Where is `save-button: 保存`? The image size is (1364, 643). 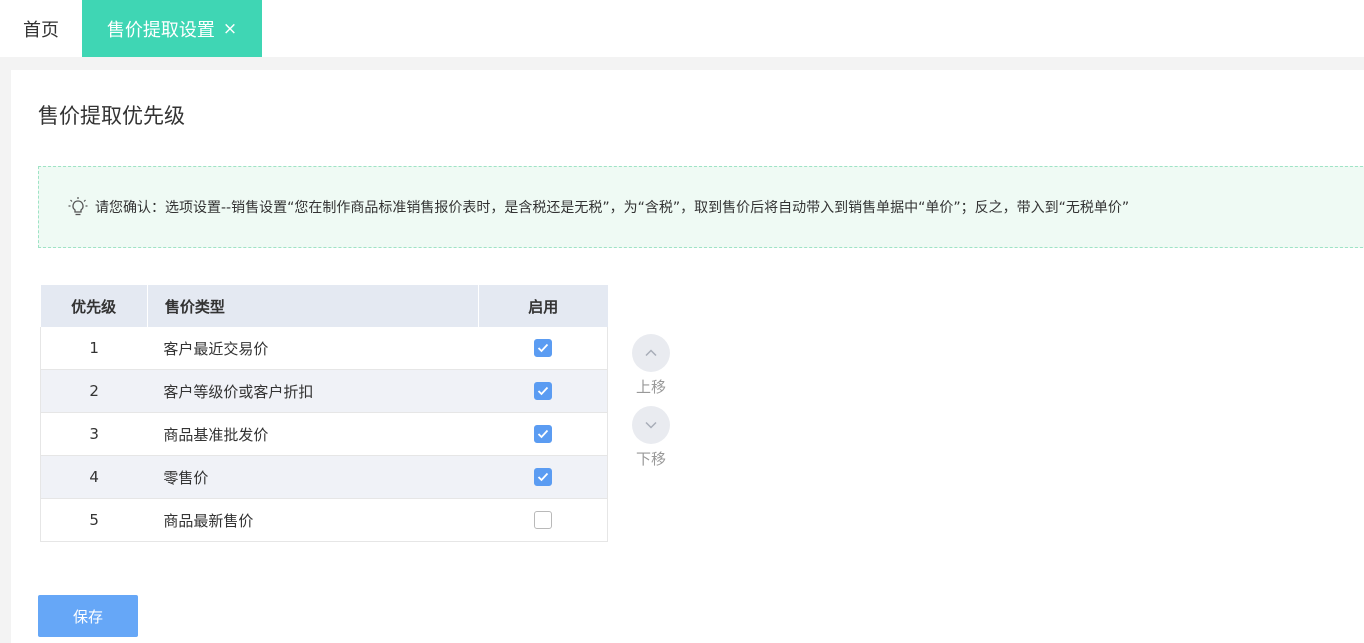
save-button: 保存 is located at coordinates (88, 616).